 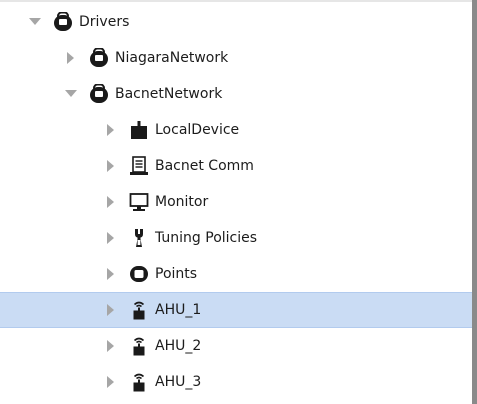 What do you see at coordinates (206, 238) in the screenshot?
I see `tree-node-label: Tuning Policies` at bounding box center [206, 238].